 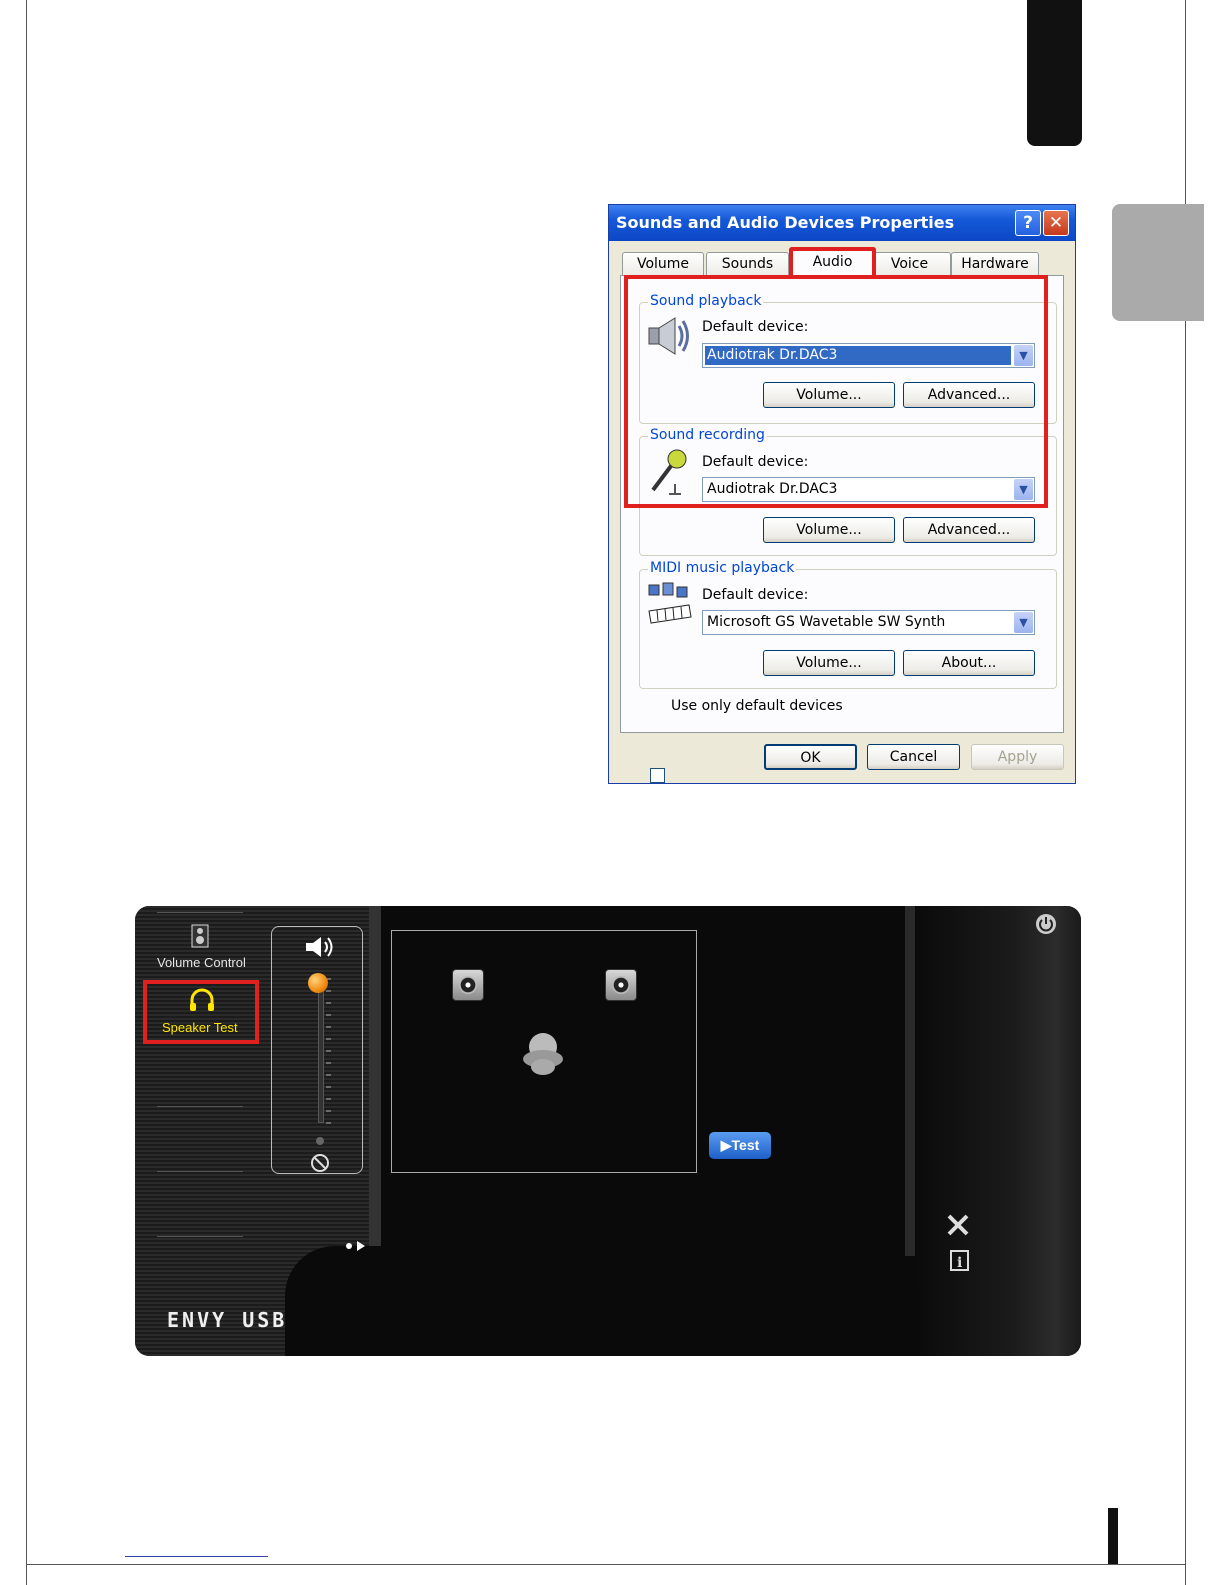 I want to click on dialog-title: Sounds and Audio Devices Properties, so click(x=785, y=222).